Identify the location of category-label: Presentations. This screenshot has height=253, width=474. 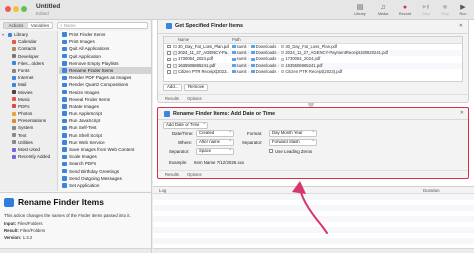
(32, 121).